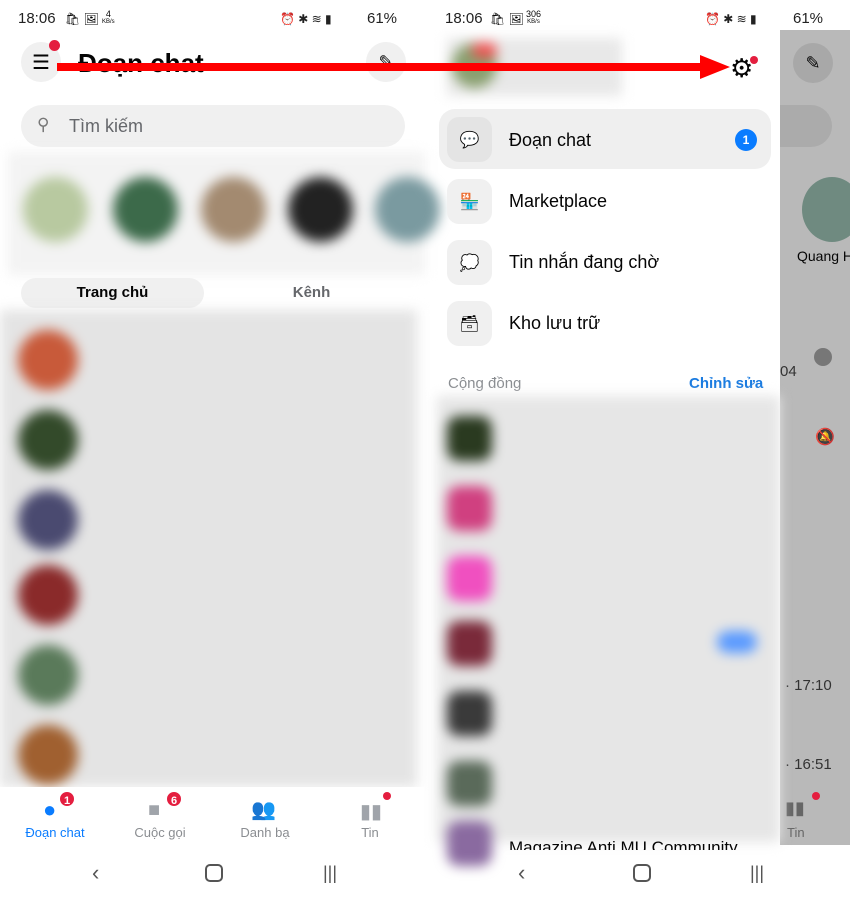 This screenshot has width=850, height=900. Describe the element at coordinates (715, 67) in the screenshot. I see `arrow-head` at that location.